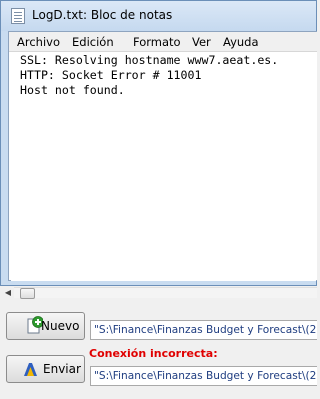 This screenshot has height=399, width=320. Describe the element at coordinates (241, 42) in the screenshot. I see `menu-ayuda: Ayuda` at that location.